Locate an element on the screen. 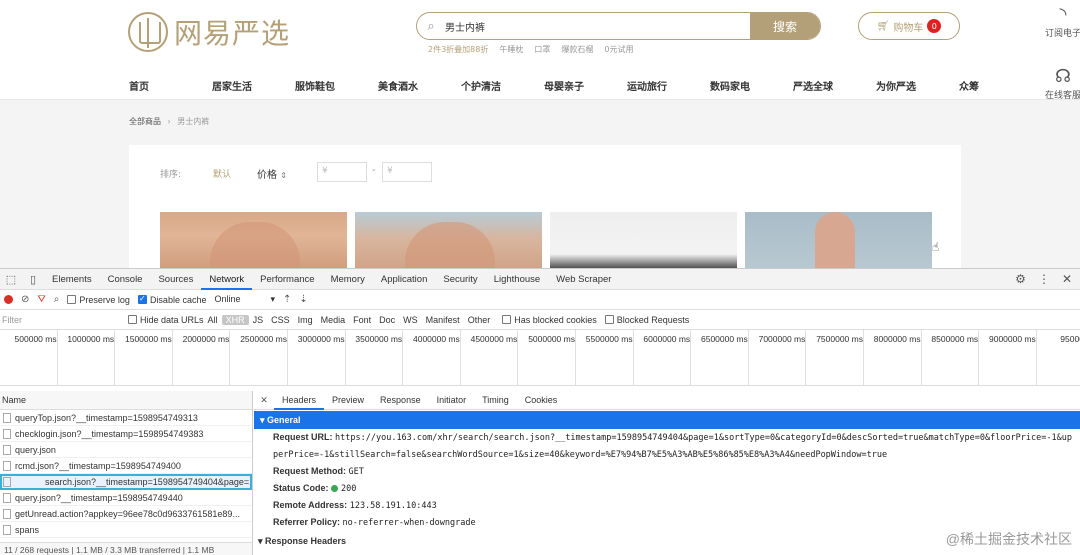 This screenshot has width=1080, height=555. tab-lighthouse: Lighthouse is located at coordinates (517, 279).